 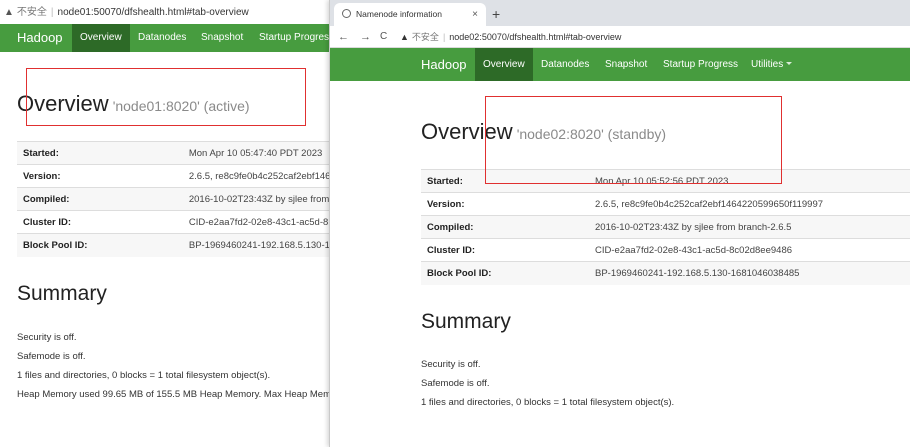 I want to click on url-text: node01:50070/dfshealth.html#tab-overview, so click(x=153, y=12).